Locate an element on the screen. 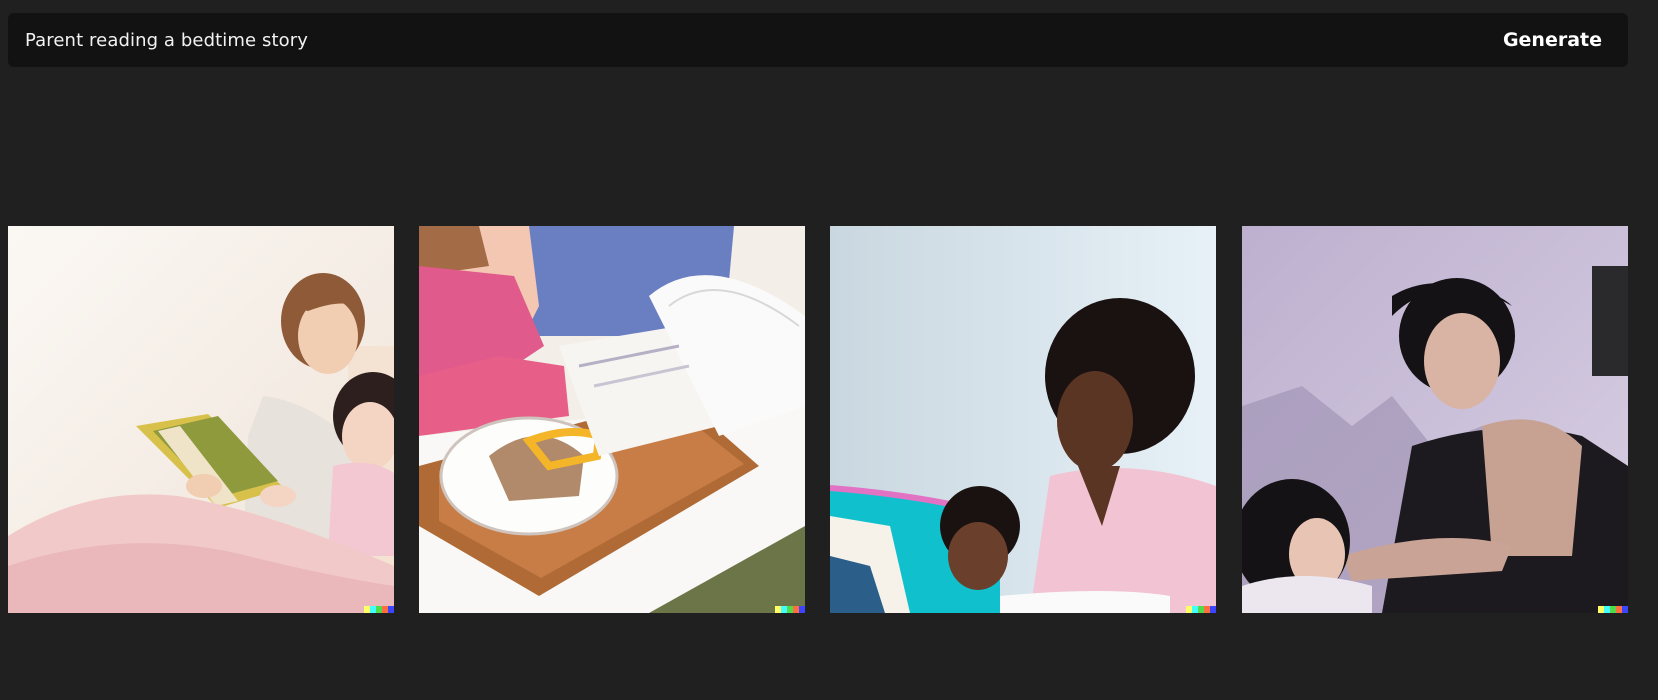 The height and width of the screenshot is (700, 1658). result-image-2-illustration is located at coordinates (612, 419).